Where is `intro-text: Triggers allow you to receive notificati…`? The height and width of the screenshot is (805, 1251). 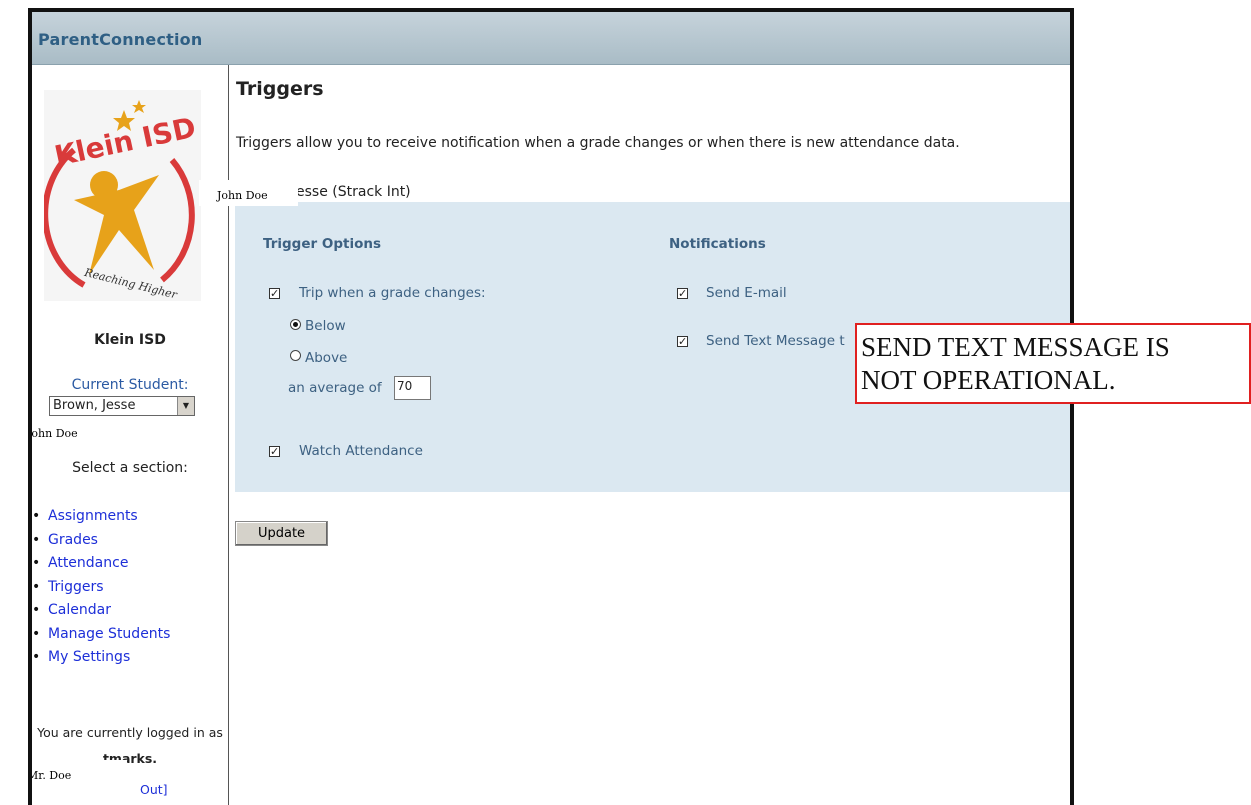 intro-text: Triggers allow you to receive notificati… is located at coordinates (598, 143).